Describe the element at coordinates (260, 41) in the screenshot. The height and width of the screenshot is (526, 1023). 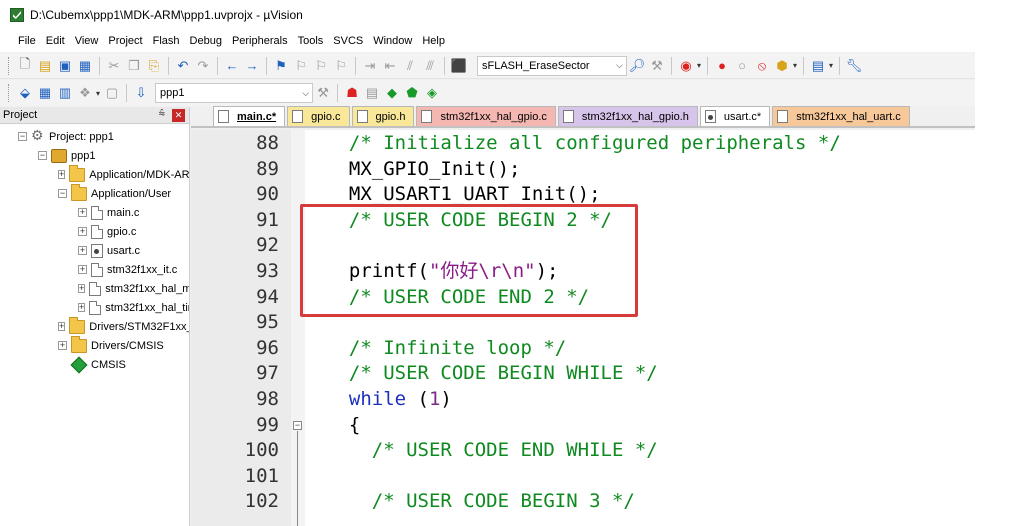
I see `menu-peripherals: Peripherals` at that location.